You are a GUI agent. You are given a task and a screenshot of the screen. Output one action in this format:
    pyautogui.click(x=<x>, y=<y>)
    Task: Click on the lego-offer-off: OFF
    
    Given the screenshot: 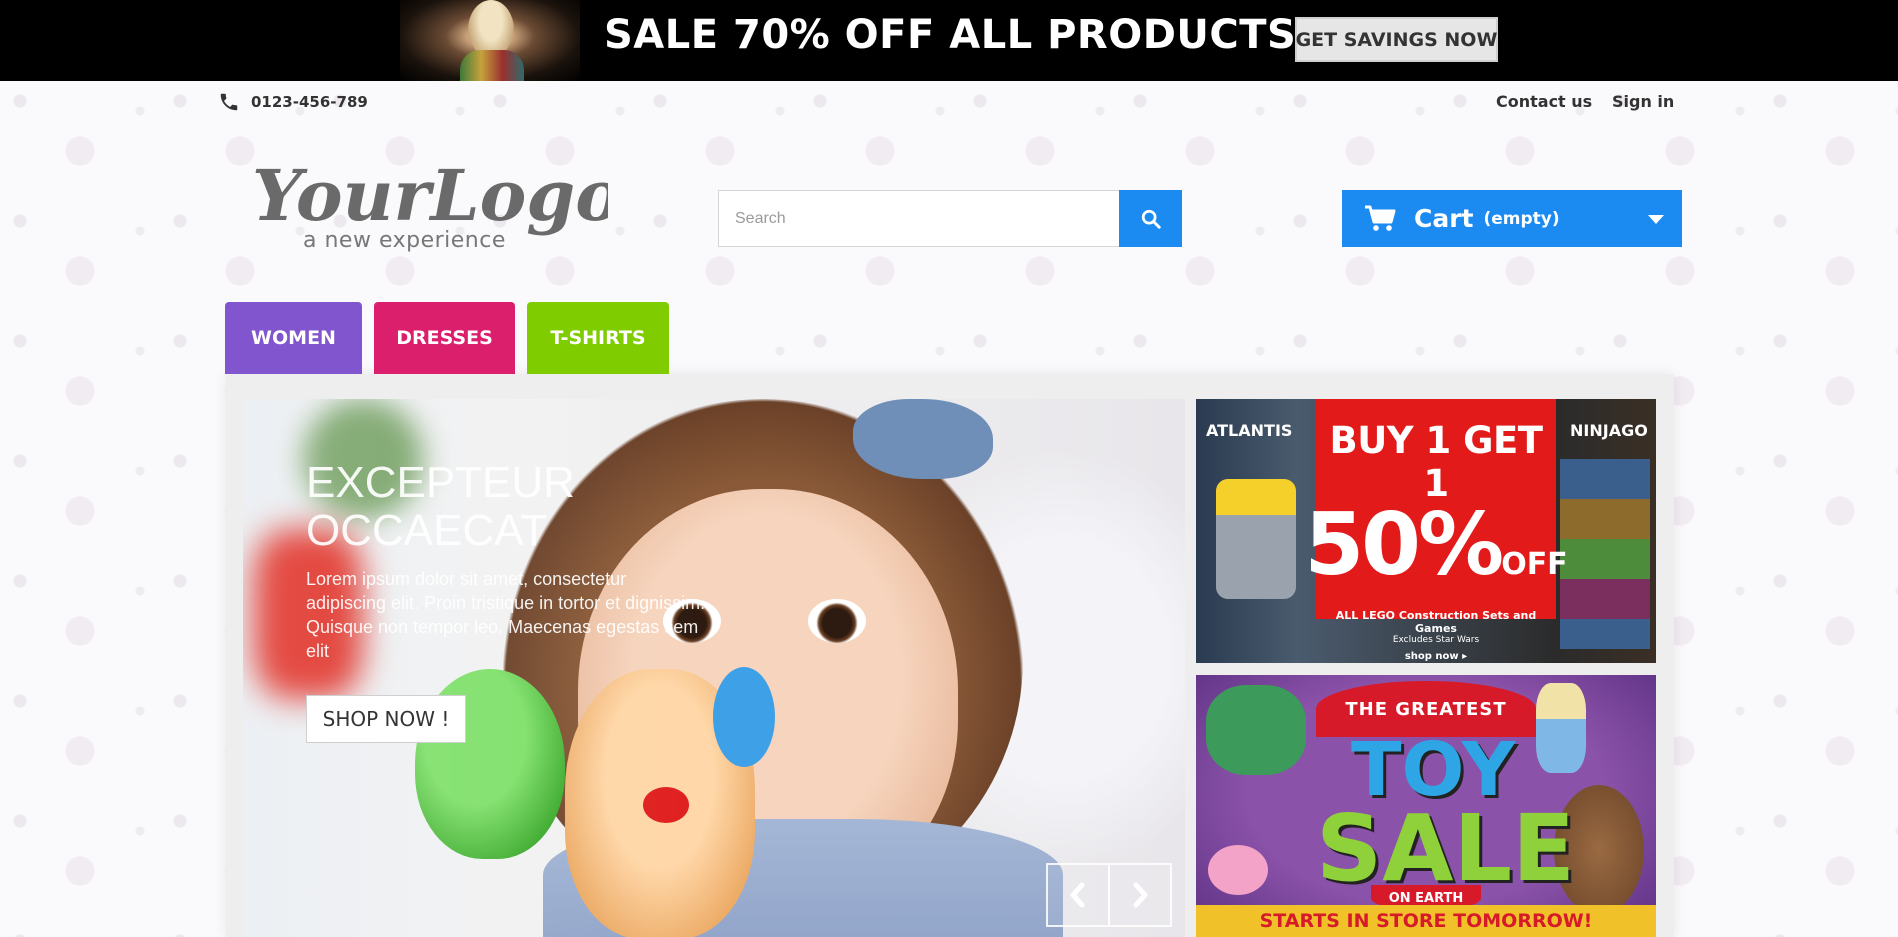 What is the action you would take?
    pyautogui.click(x=1534, y=564)
    